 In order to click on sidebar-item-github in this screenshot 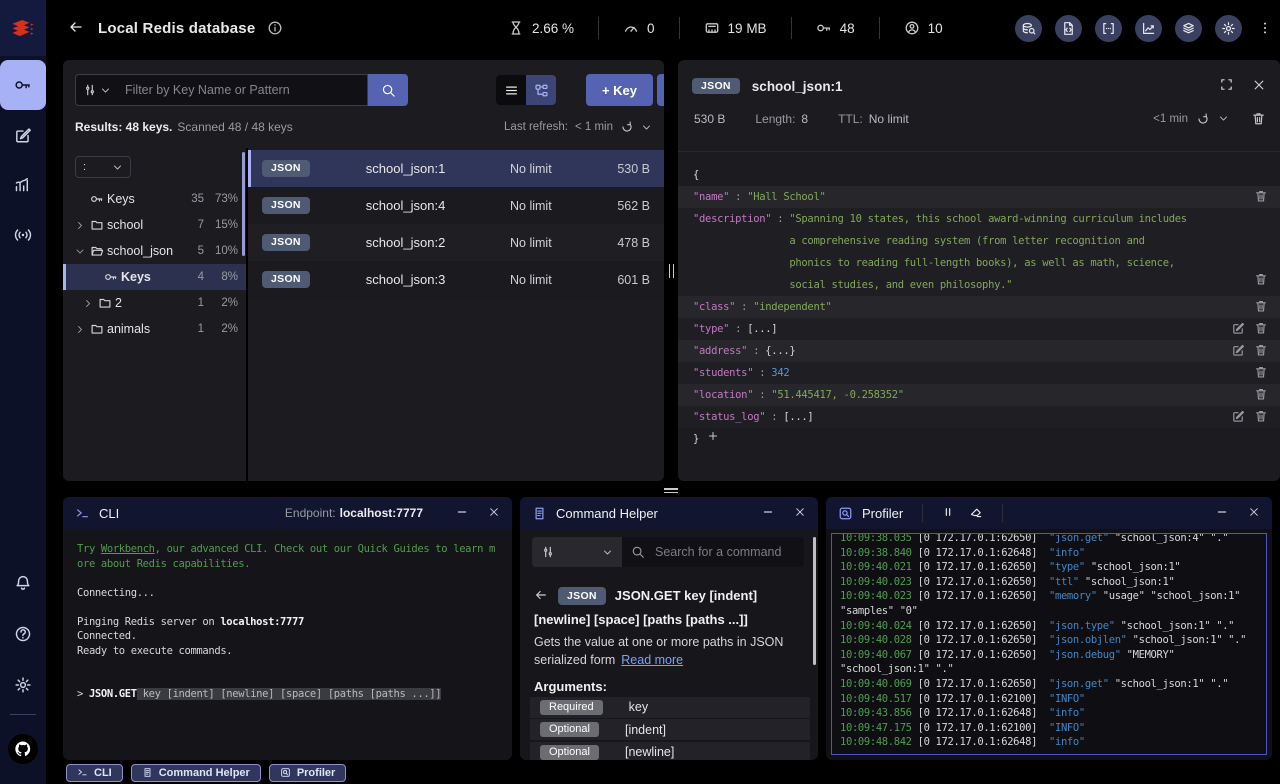, I will do `click(23, 748)`.